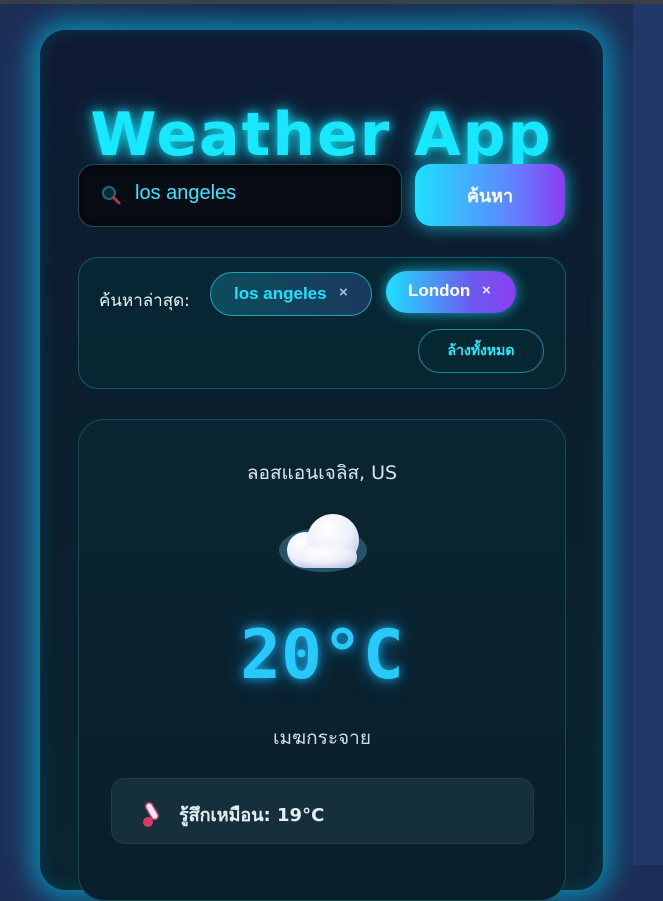 Image resolution: width=663 pixels, height=901 pixels. I want to click on search-button: ค้นหา, so click(490, 195).